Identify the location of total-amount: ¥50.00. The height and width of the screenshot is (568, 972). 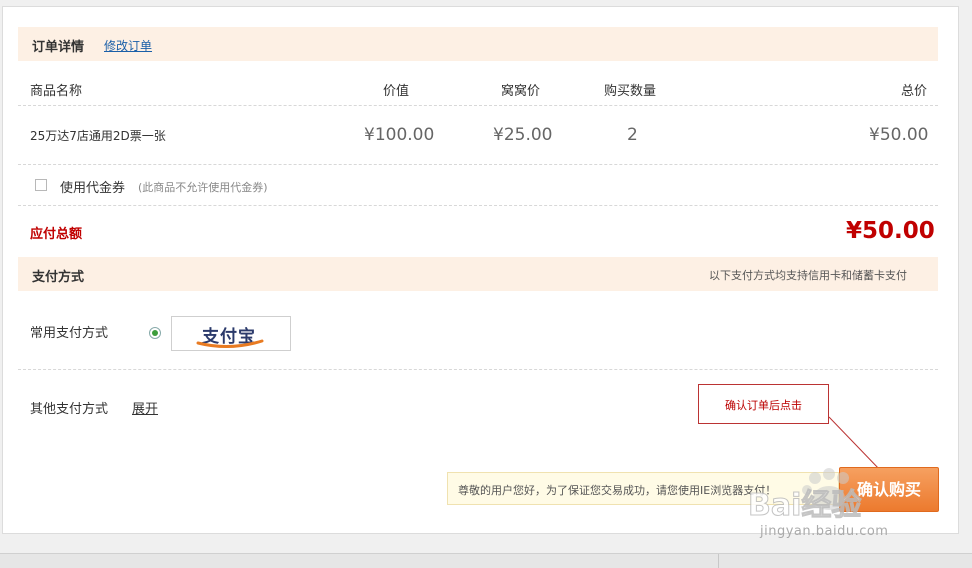
(890, 231).